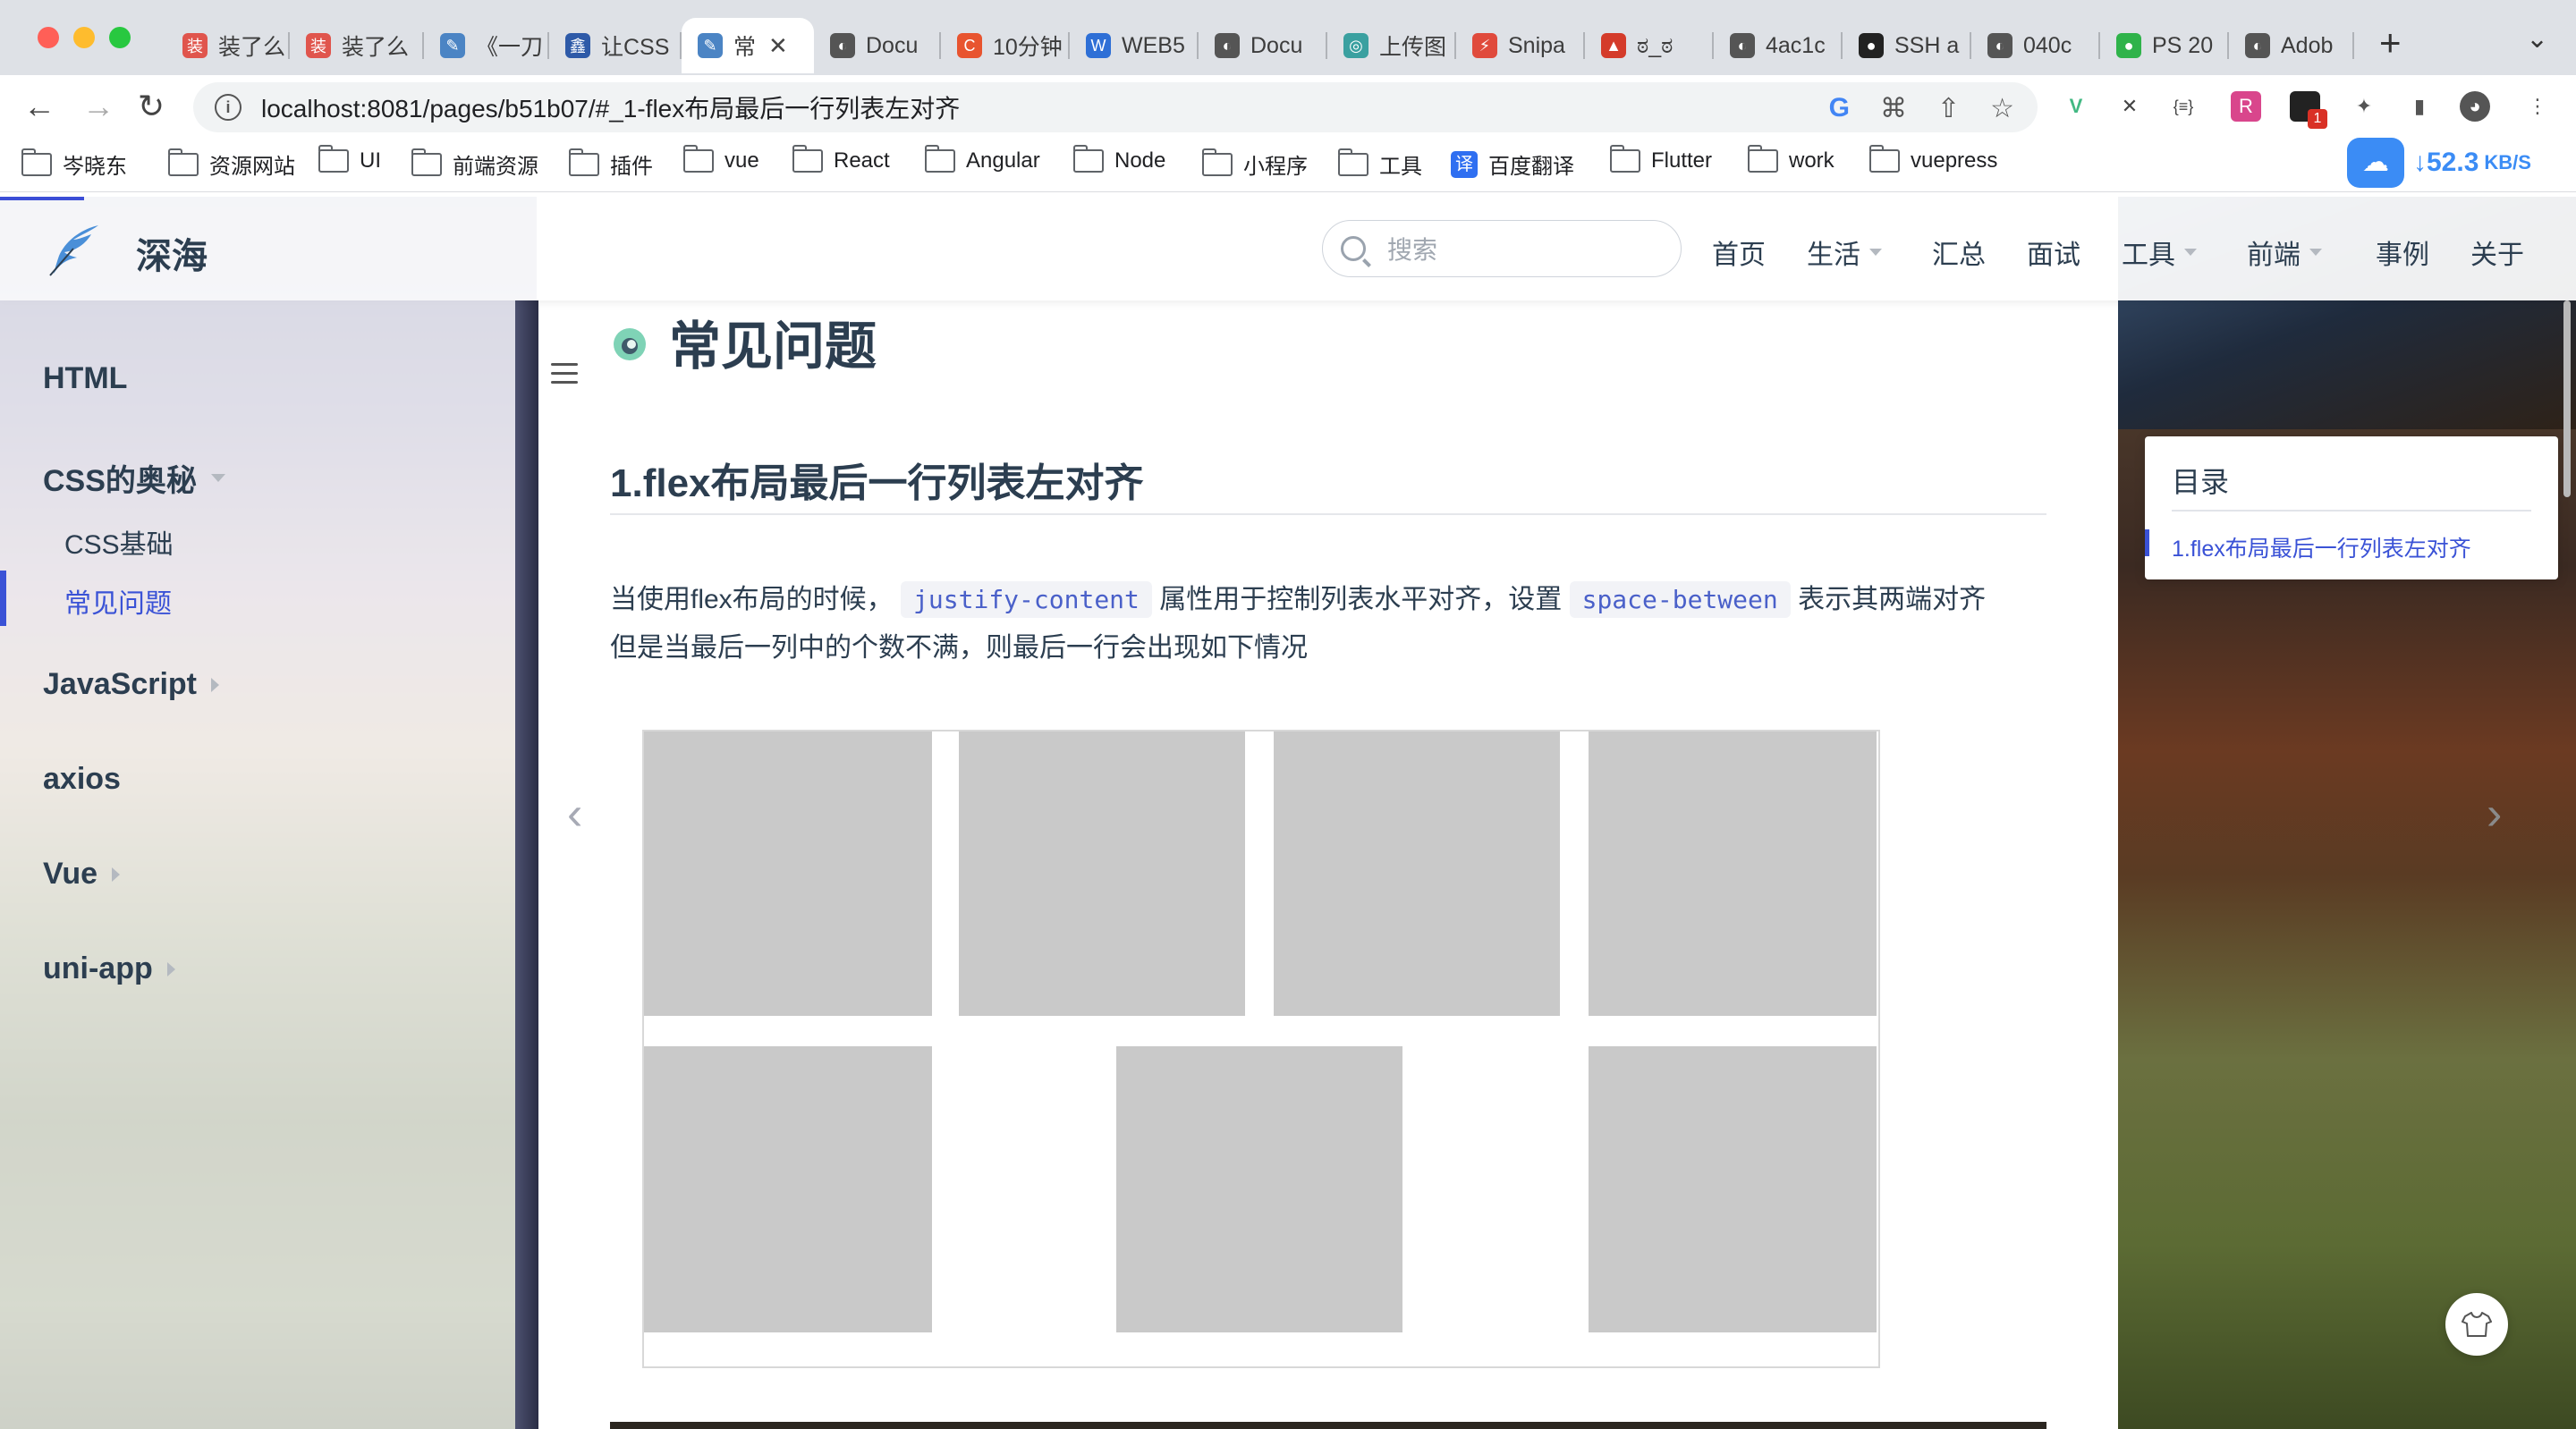 This screenshot has width=2576, height=1429. I want to click on sidebar-item-css-basics: CSS基础, so click(119, 542).